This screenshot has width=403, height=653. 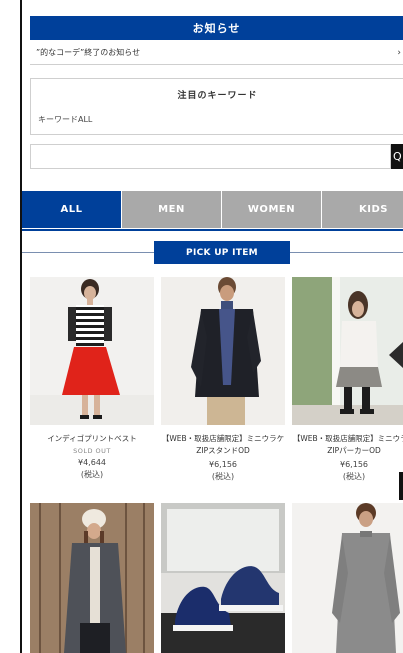 I want to click on keyword-all-link: キーワードALL, so click(x=65, y=119).